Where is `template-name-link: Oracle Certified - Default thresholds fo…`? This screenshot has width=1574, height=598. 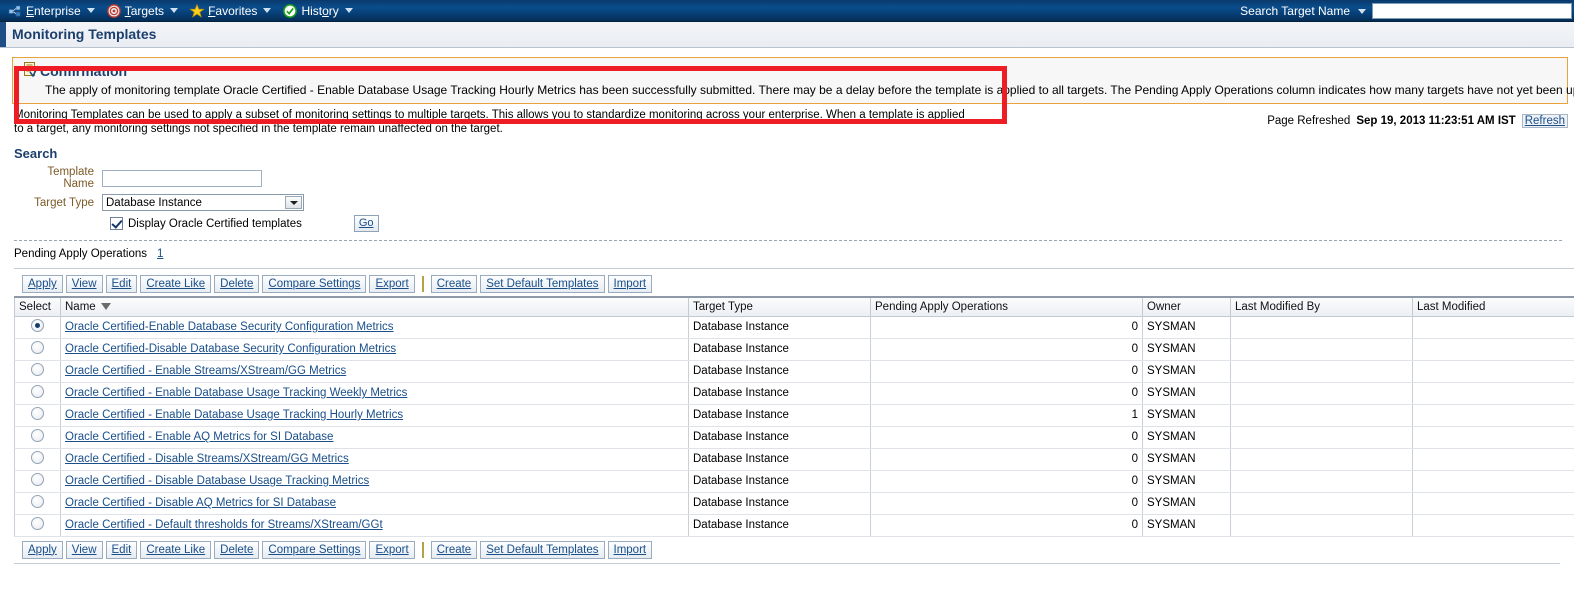 template-name-link: Oracle Certified - Default thresholds fo… is located at coordinates (224, 525).